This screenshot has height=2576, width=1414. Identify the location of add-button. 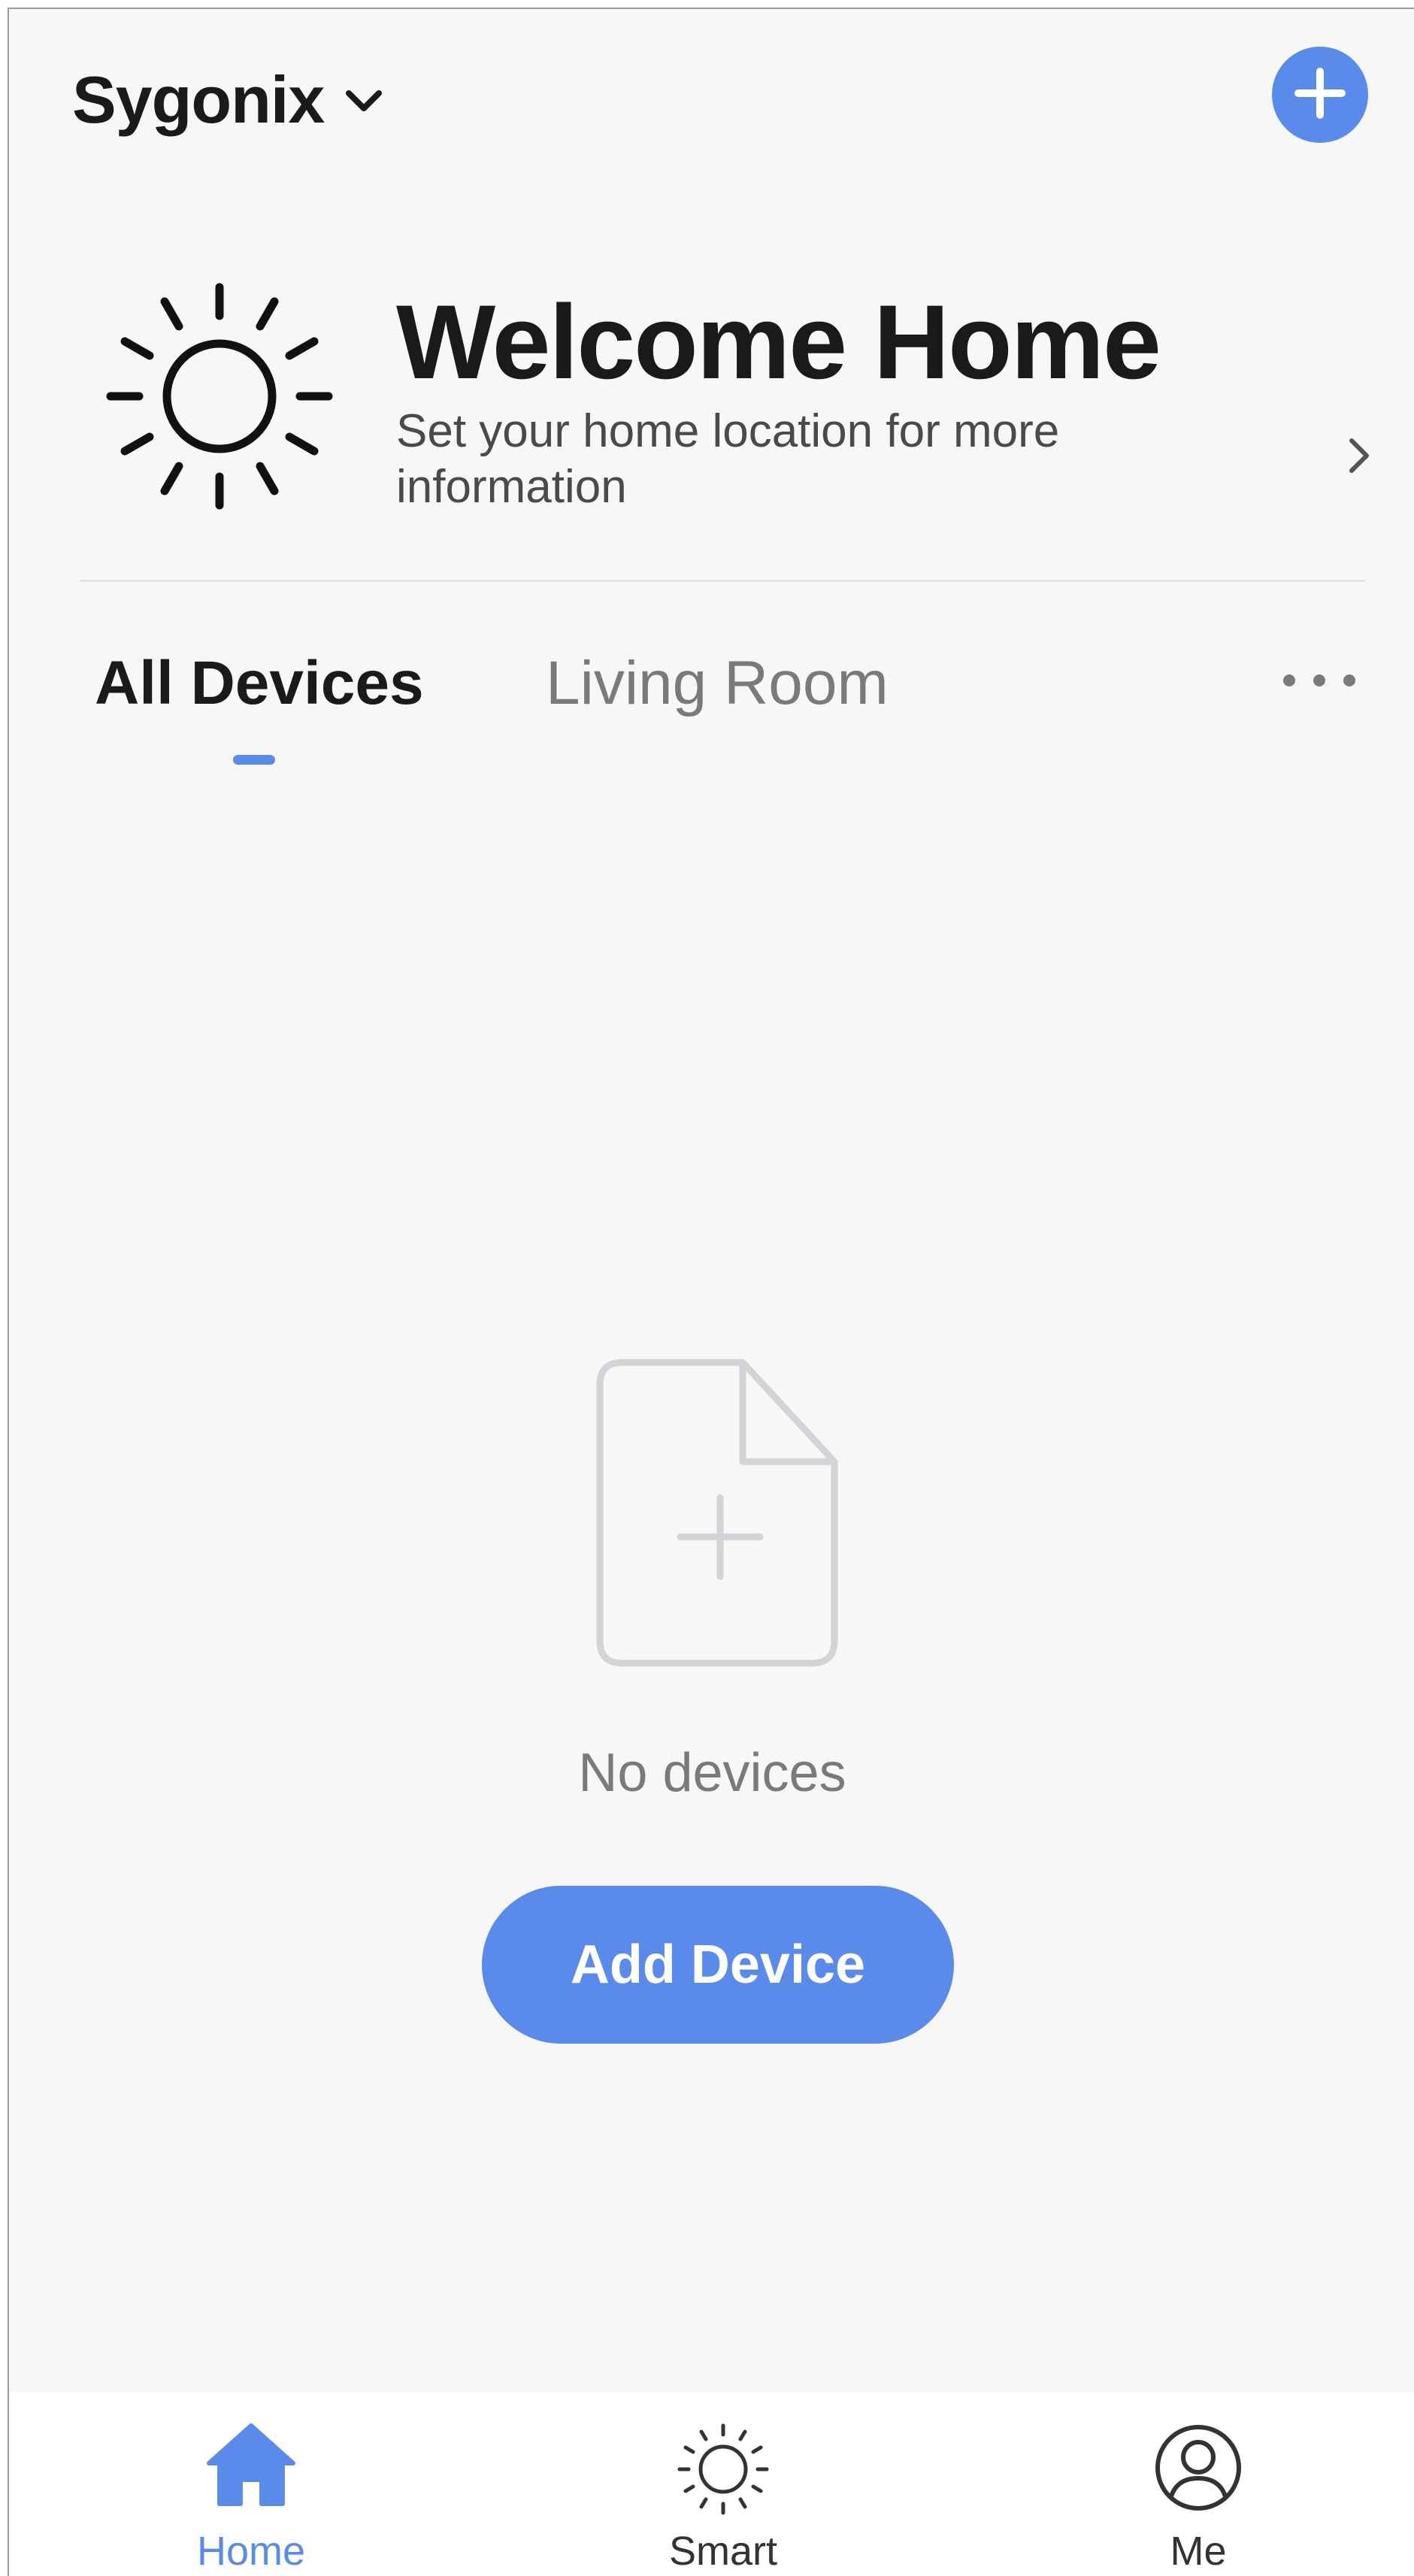
(1320, 95).